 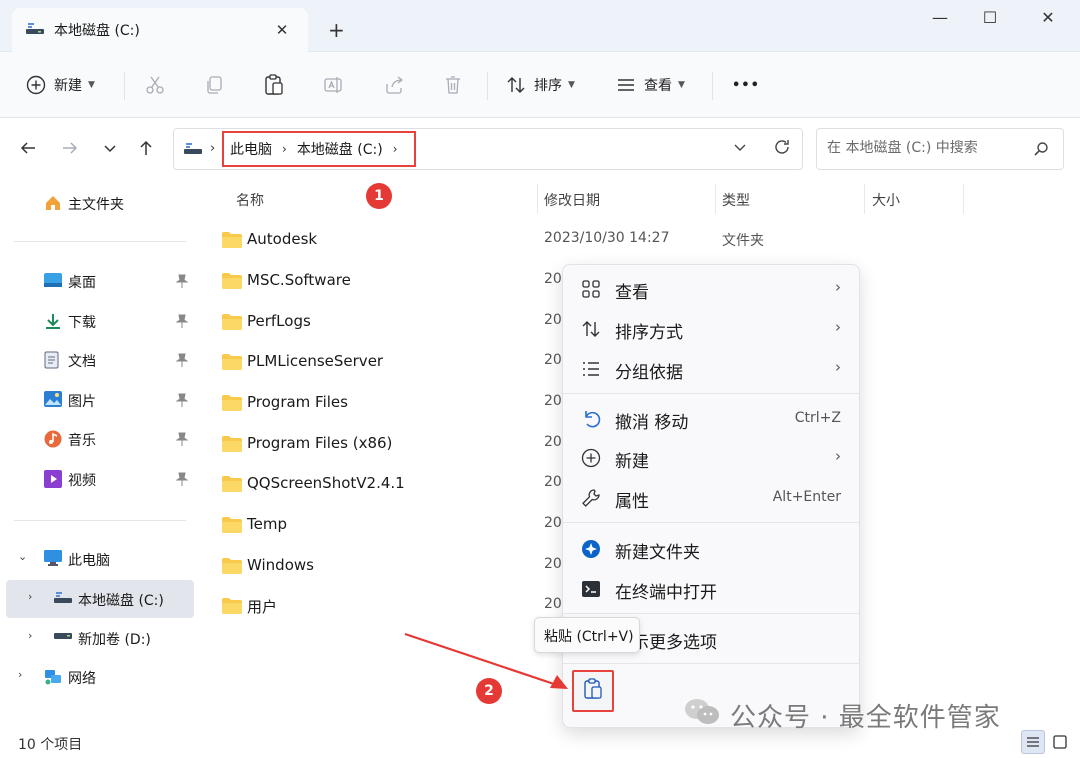 What do you see at coordinates (746, 85) in the screenshot?
I see `more-options-button: •••` at bounding box center [746, 85].